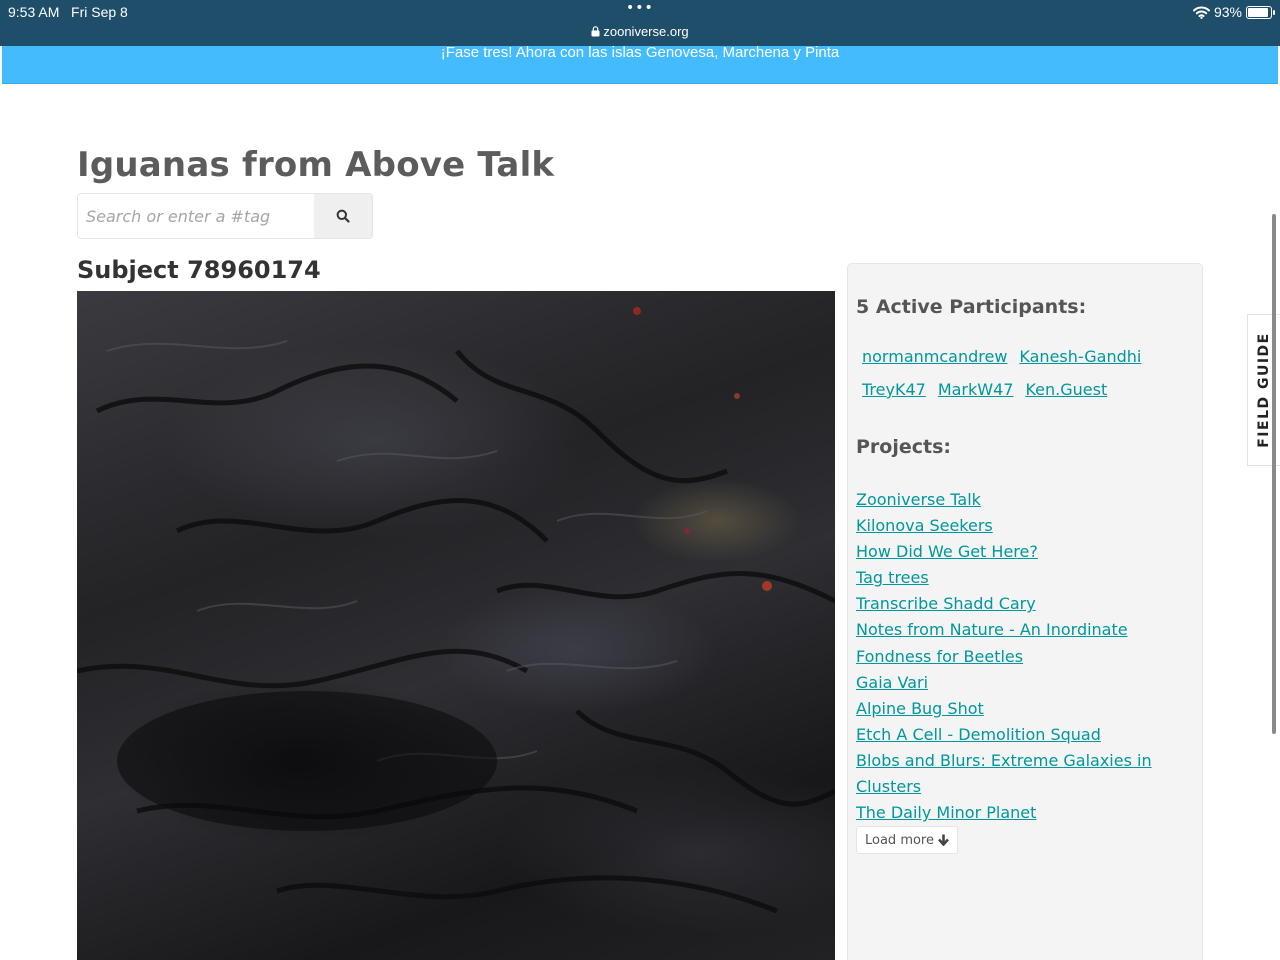  I want to click on list-item: Transcribe Shadd Cary, so click(1021, 604).